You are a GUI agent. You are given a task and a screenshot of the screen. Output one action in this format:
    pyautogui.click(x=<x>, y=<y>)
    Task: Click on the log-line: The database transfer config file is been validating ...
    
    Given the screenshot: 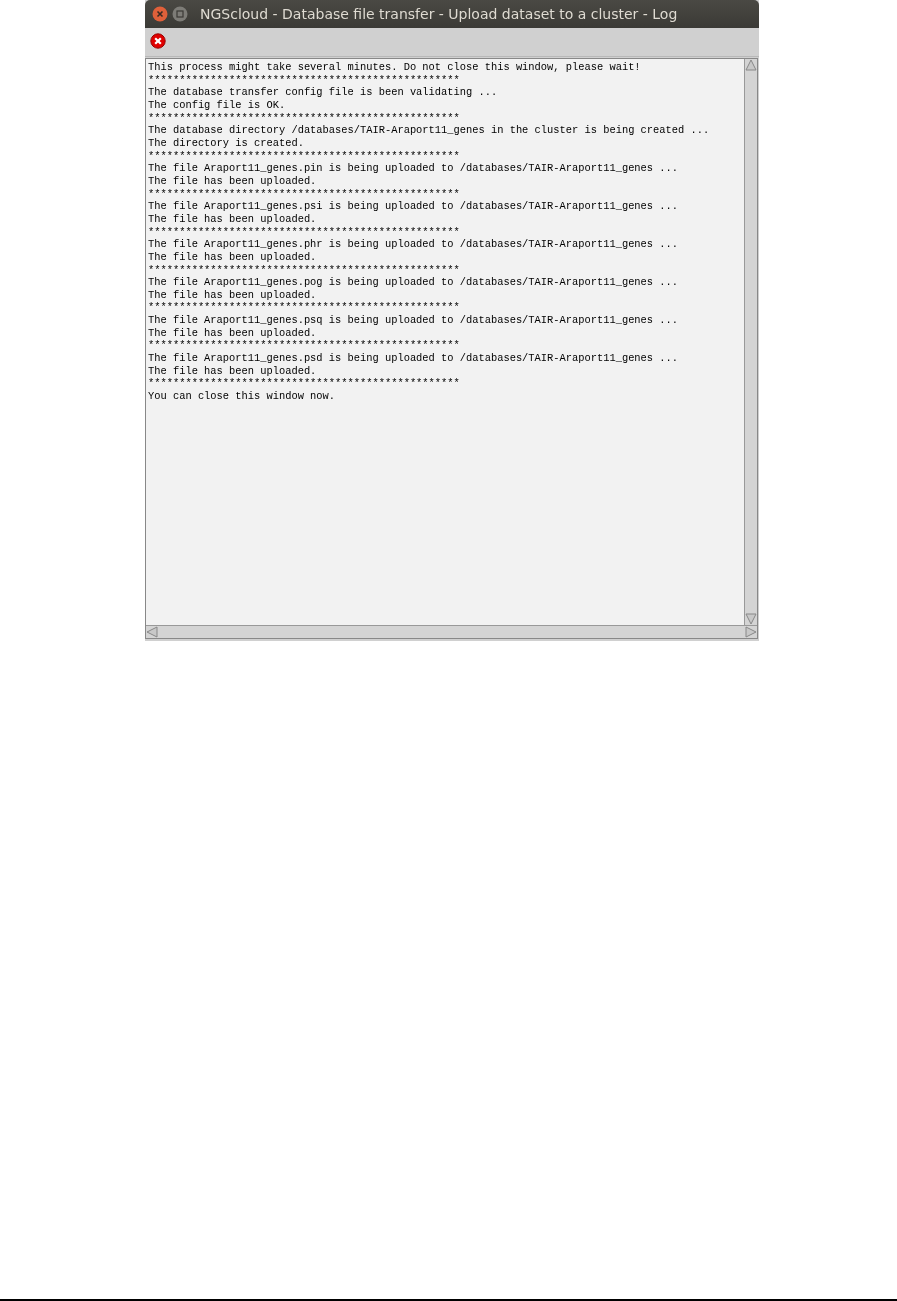 What is the action you would take?
    pyautogui.click(x=323, y=92)
    